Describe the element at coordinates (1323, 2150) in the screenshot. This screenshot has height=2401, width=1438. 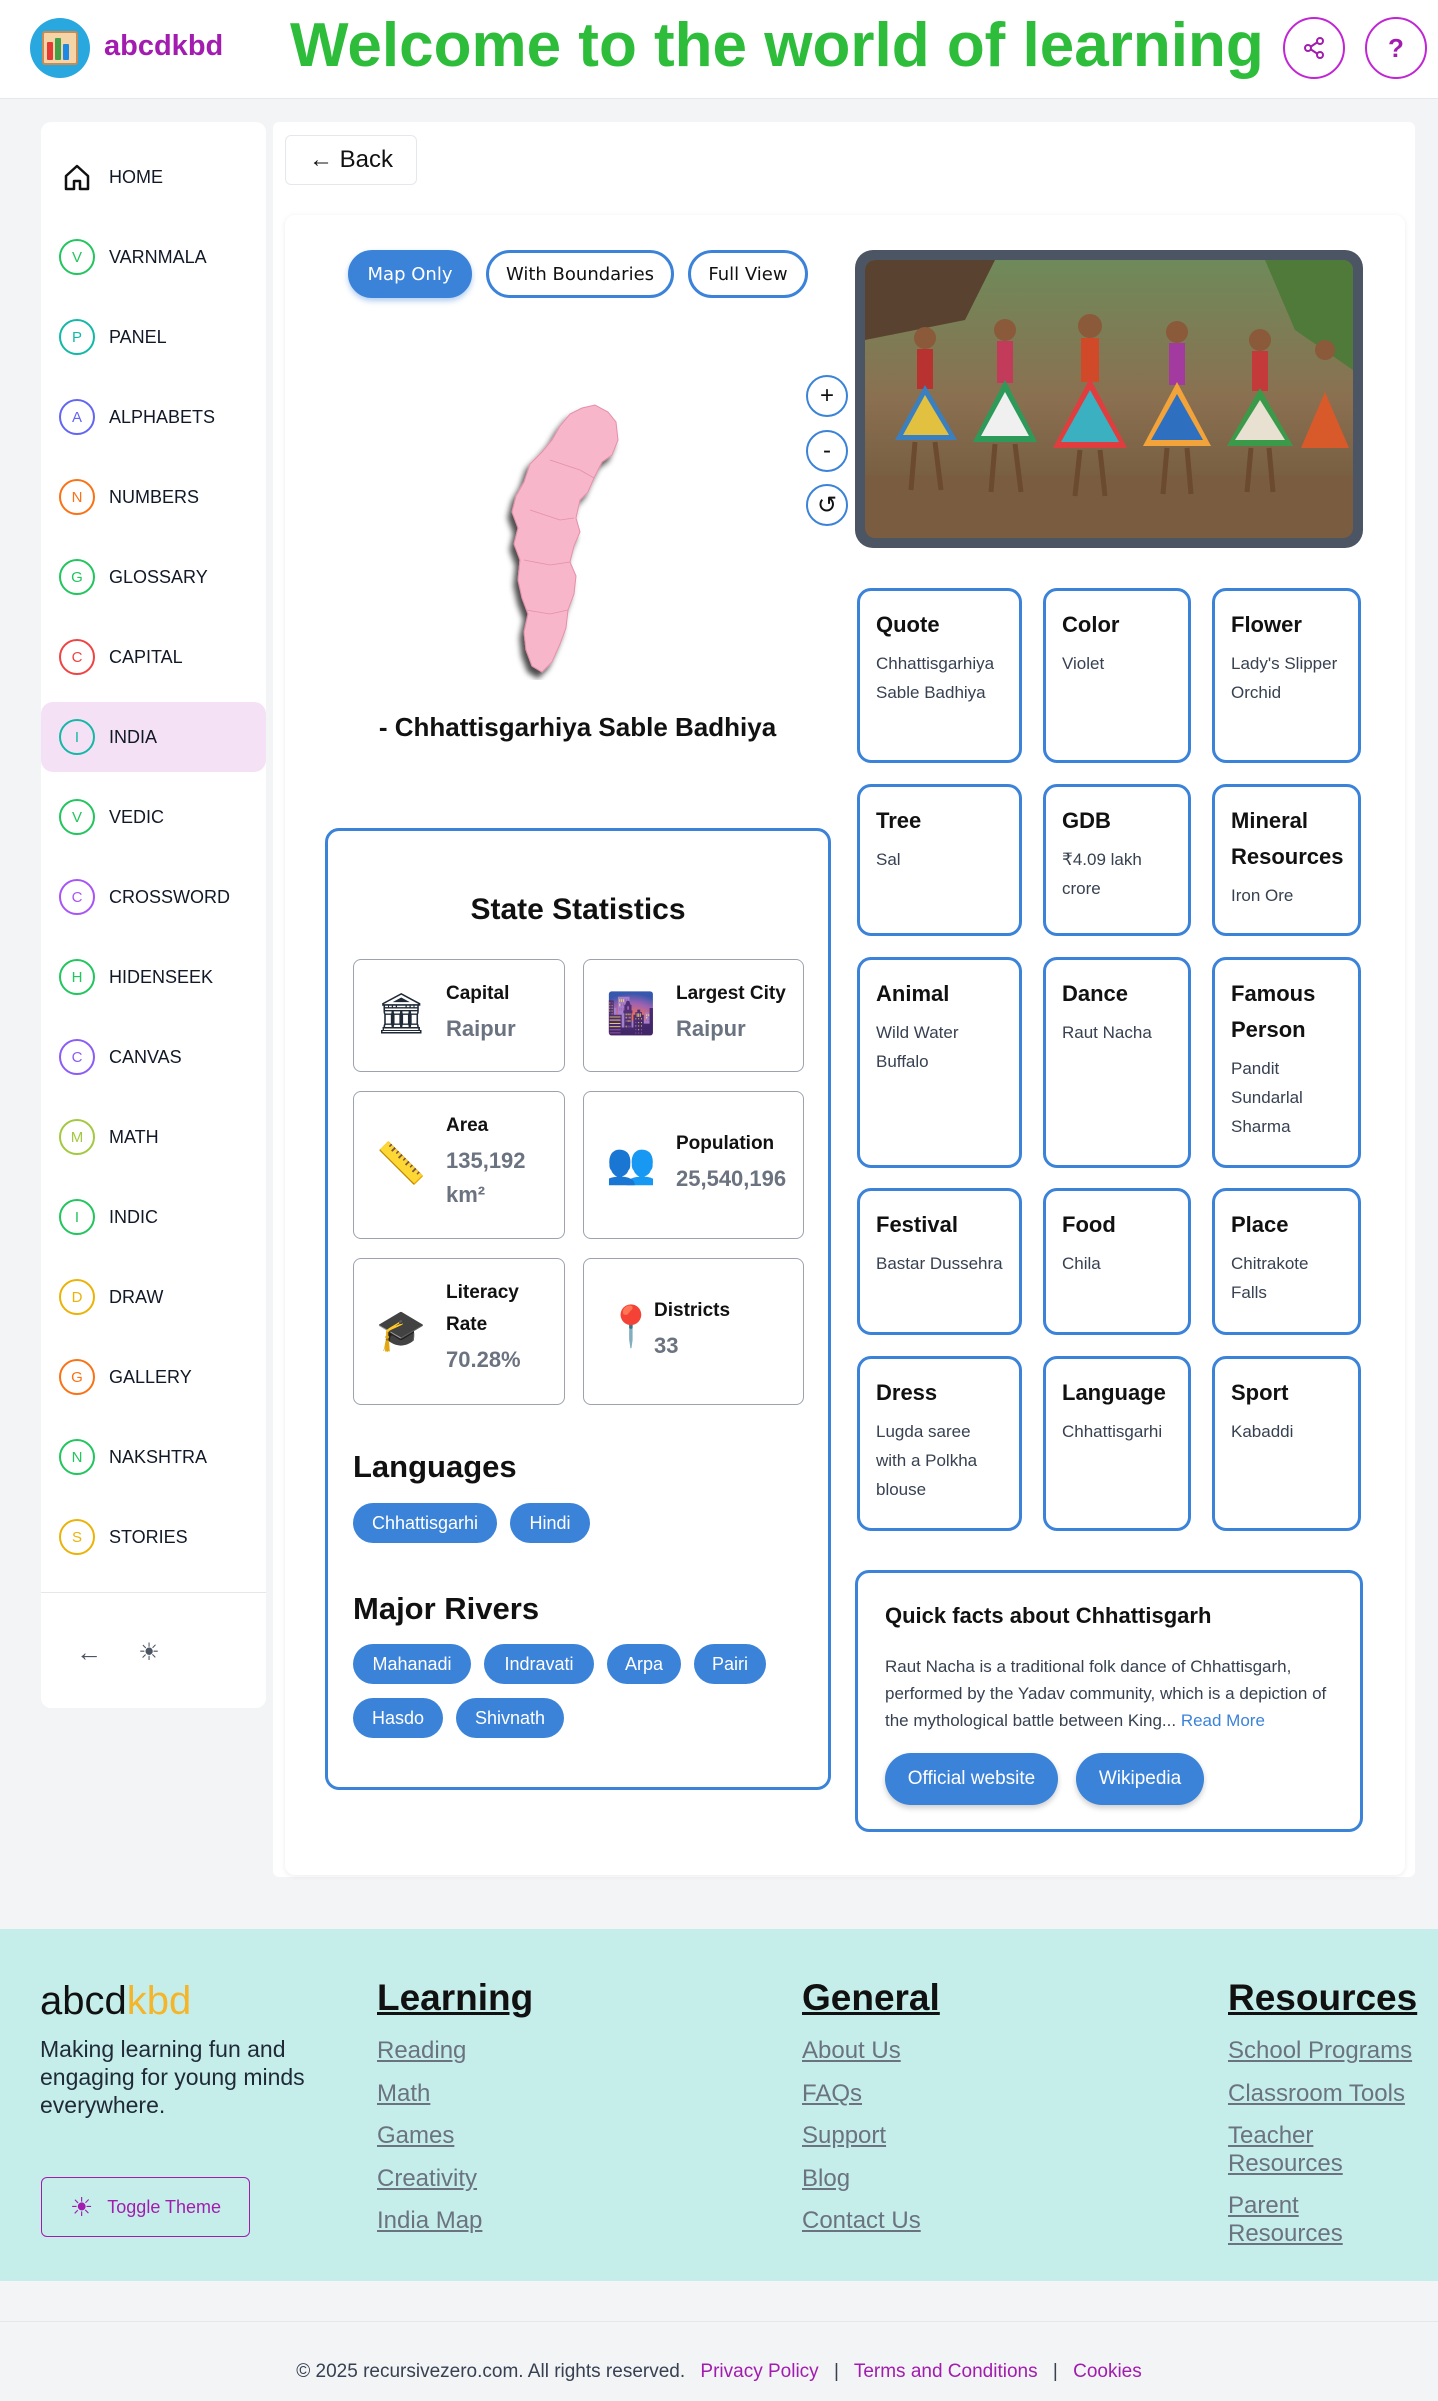
I see `footer-link: Teacher Resources` at that location.